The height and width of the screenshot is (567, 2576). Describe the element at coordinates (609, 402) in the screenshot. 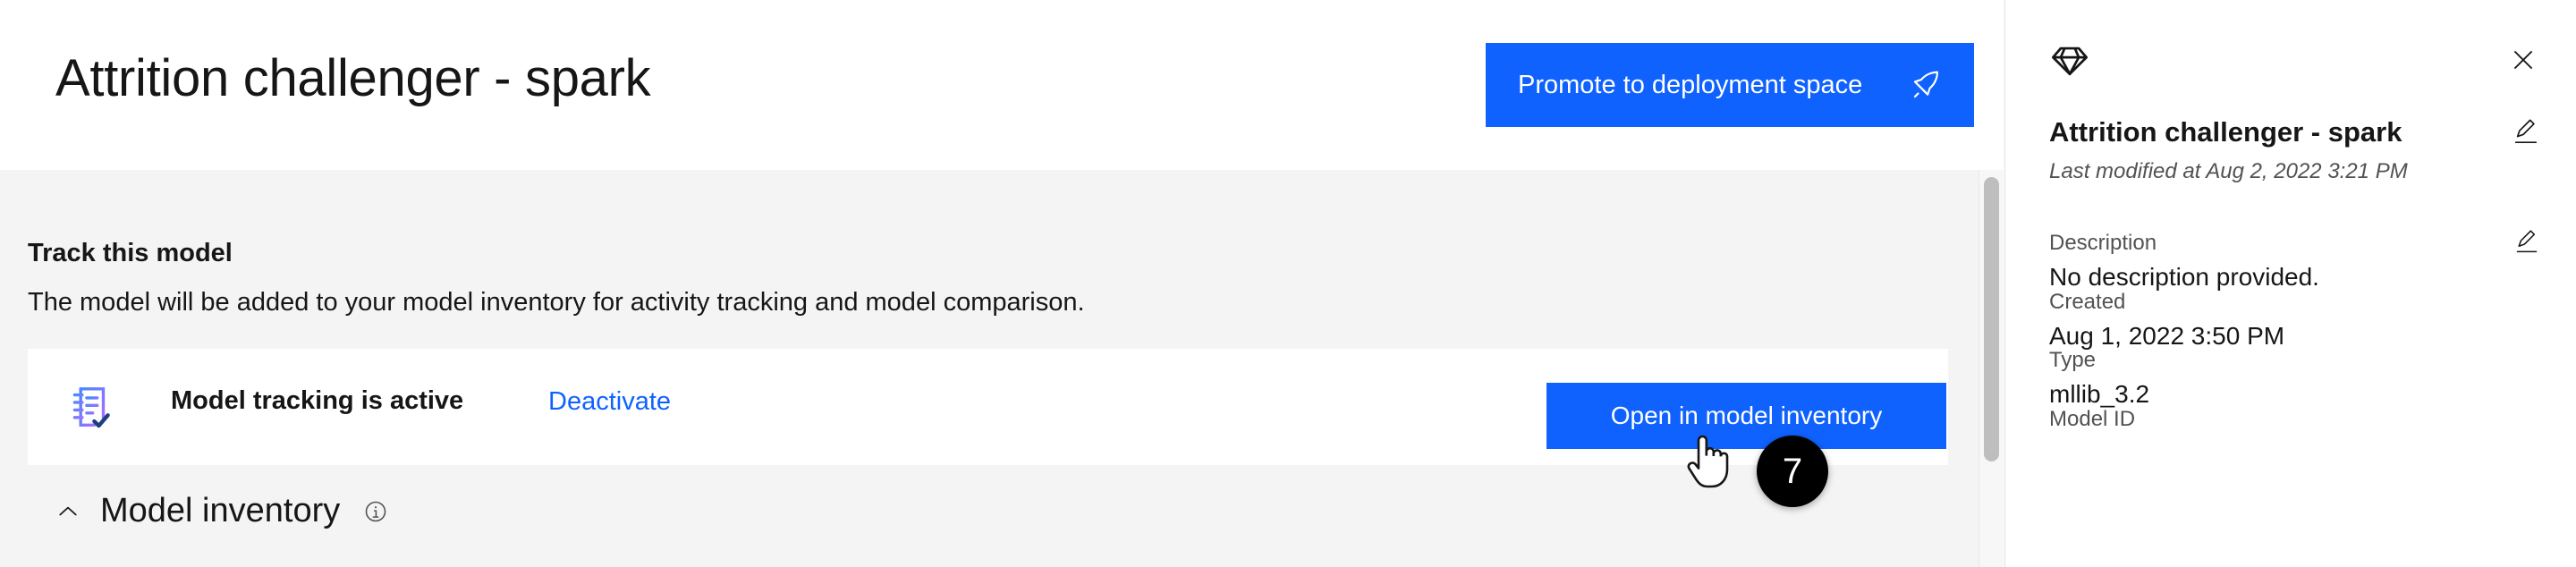

I see `deactivate-link: Deactivate` at that location.